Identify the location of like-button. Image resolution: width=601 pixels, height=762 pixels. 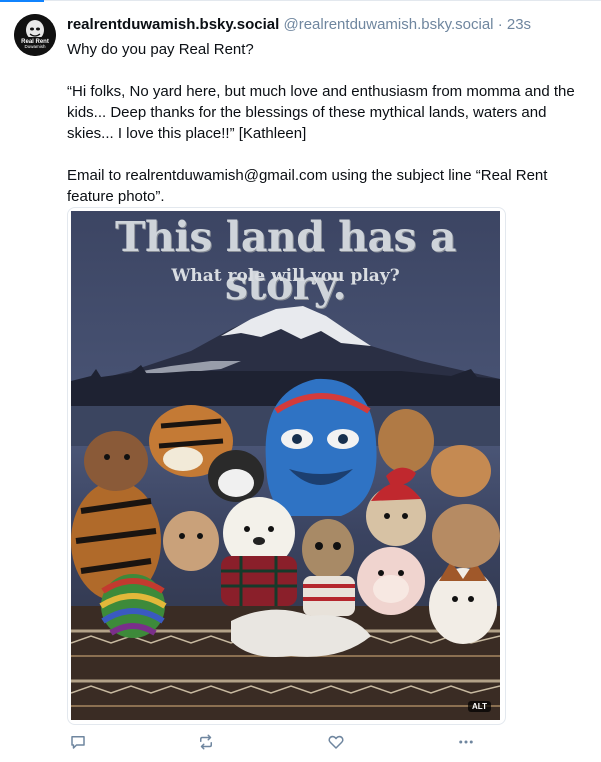
(336, 742).